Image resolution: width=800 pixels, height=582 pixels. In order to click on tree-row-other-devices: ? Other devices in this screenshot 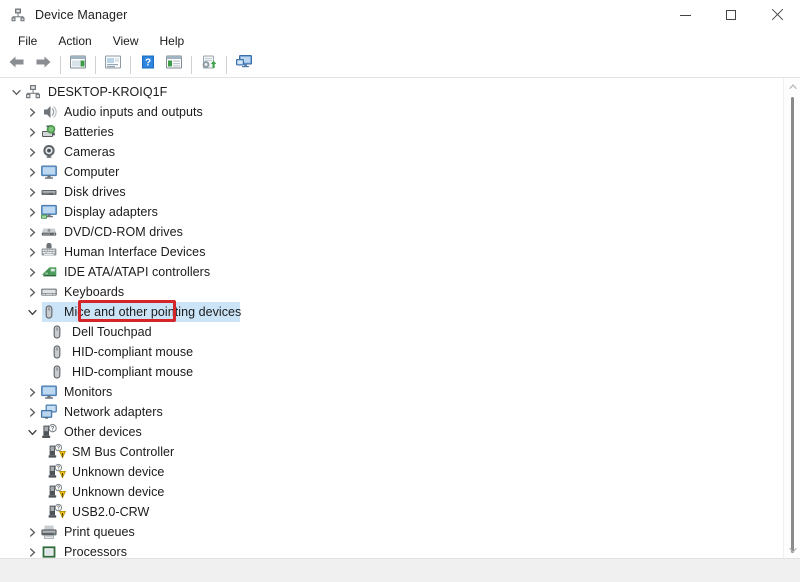, I will do `click(391, 432)`.